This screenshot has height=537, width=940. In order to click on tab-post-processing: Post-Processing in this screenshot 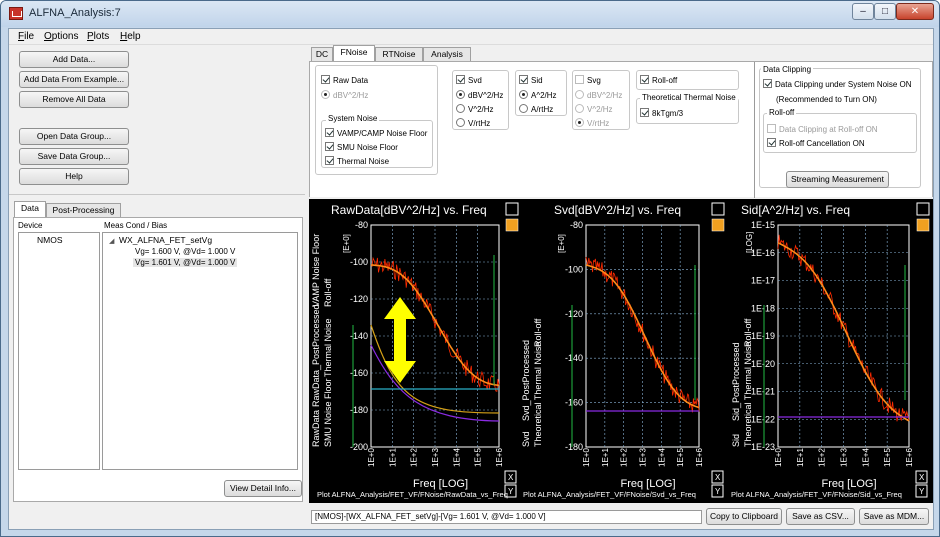, I will do `click(83, 210)`.